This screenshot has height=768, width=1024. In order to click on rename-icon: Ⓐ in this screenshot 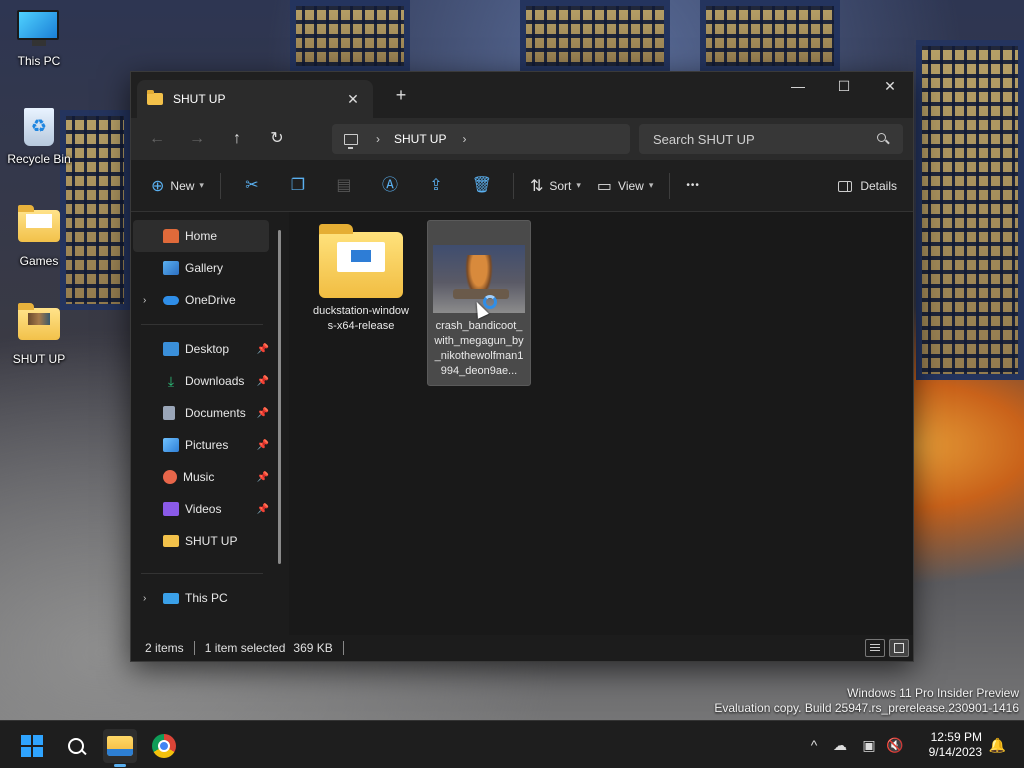, I will do `click(389, 185)`.